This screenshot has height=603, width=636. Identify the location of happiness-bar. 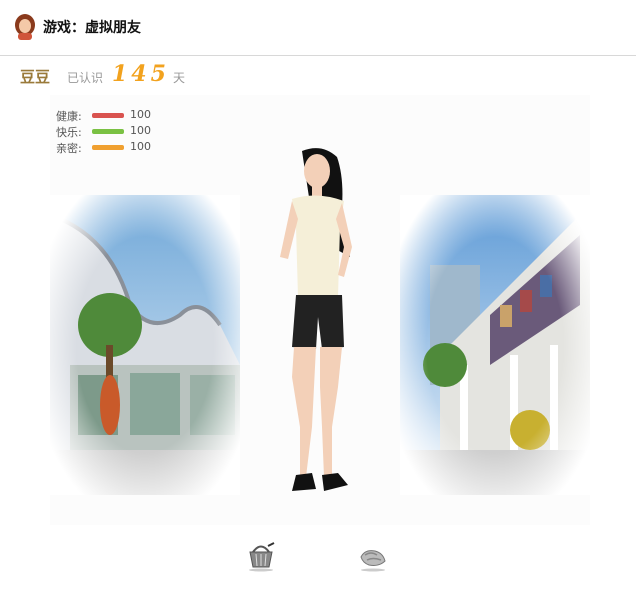
(108, 131).